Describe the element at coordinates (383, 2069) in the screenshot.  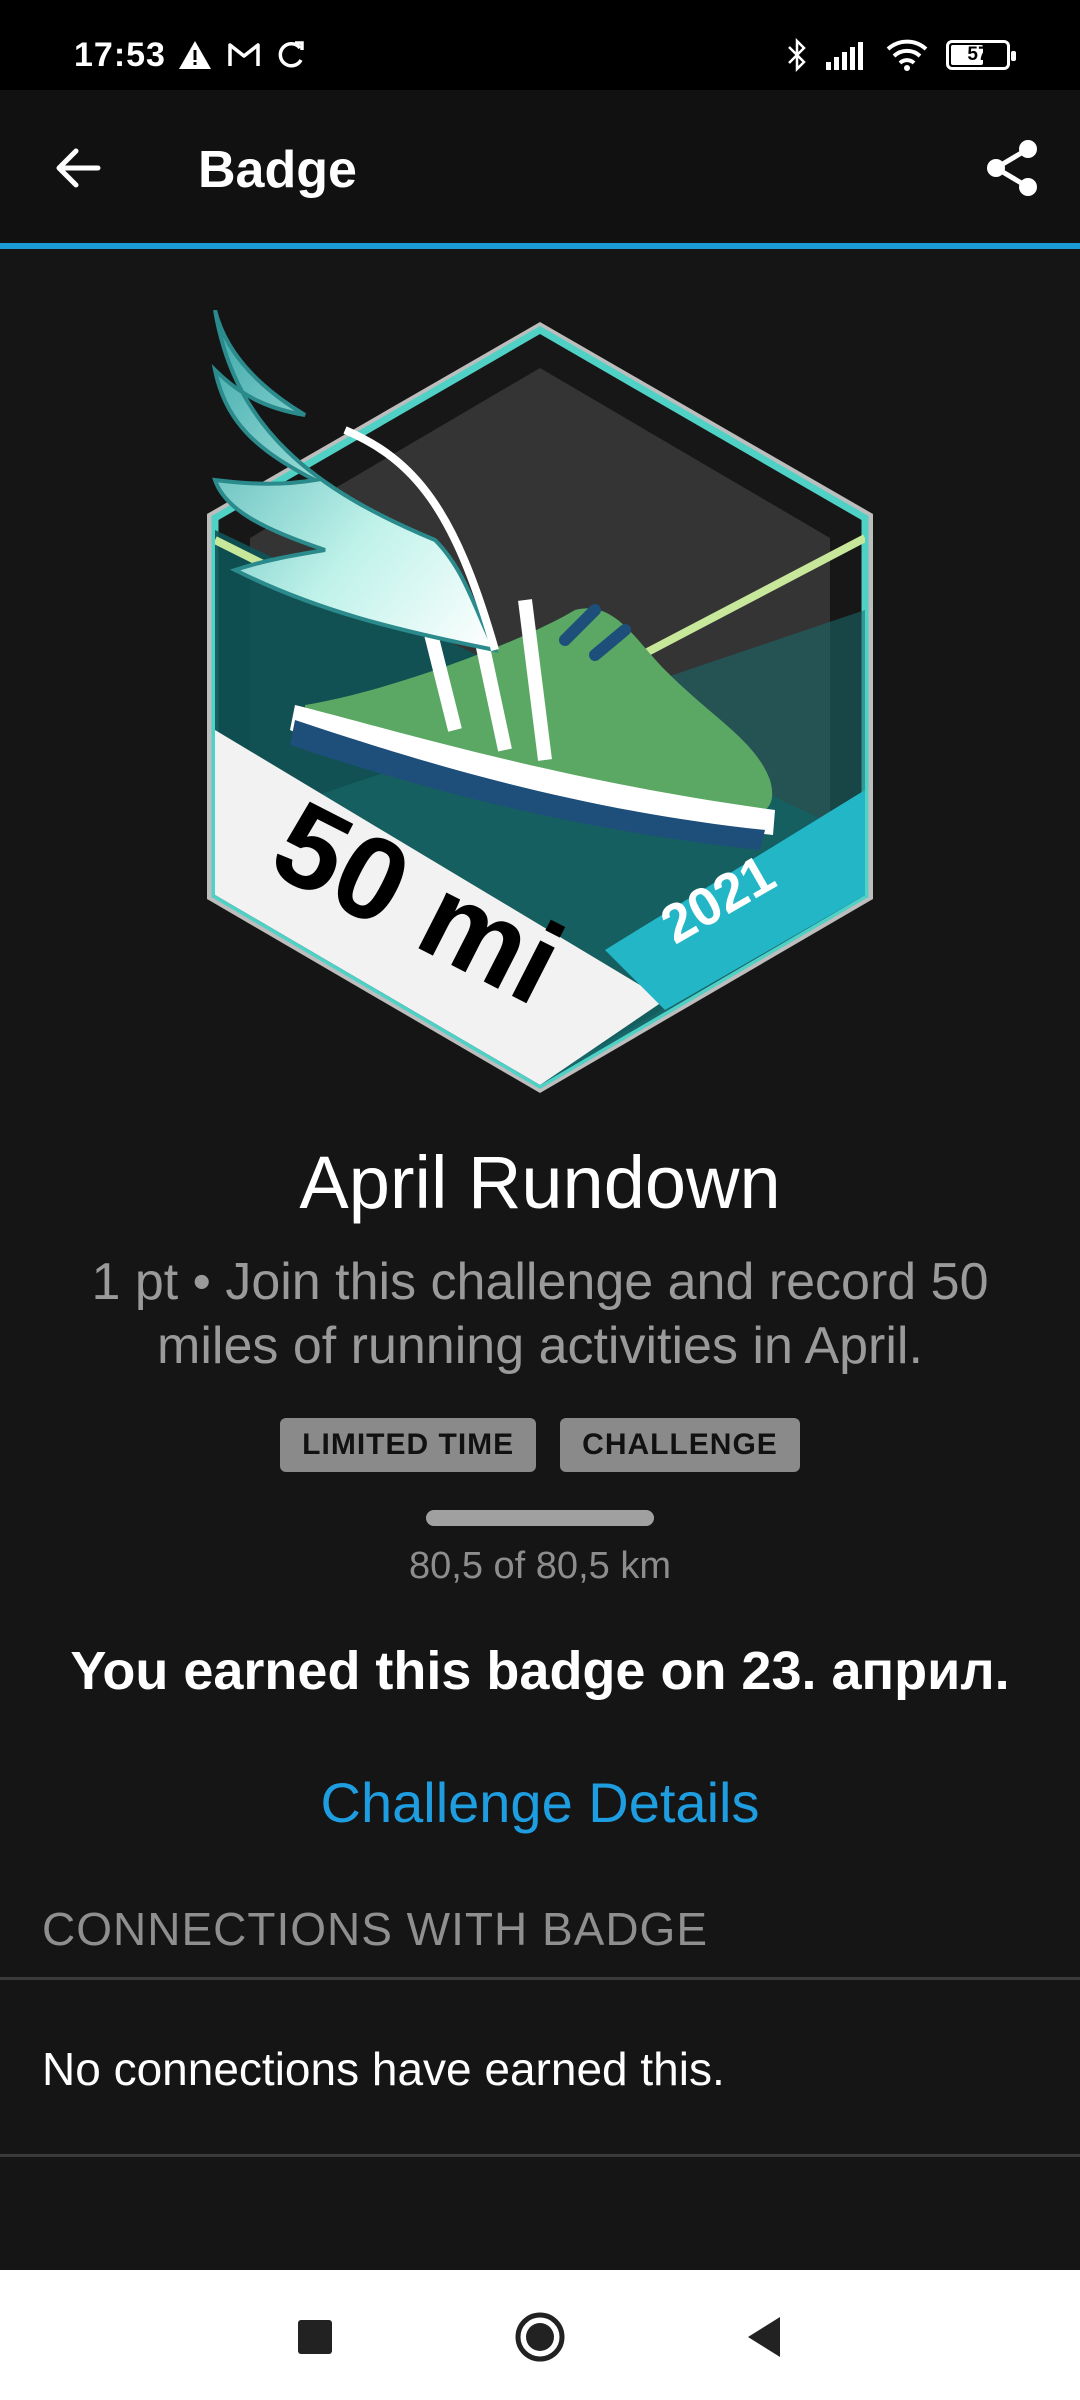
I see `no-connections-text: No connections have earned this.` at that location.